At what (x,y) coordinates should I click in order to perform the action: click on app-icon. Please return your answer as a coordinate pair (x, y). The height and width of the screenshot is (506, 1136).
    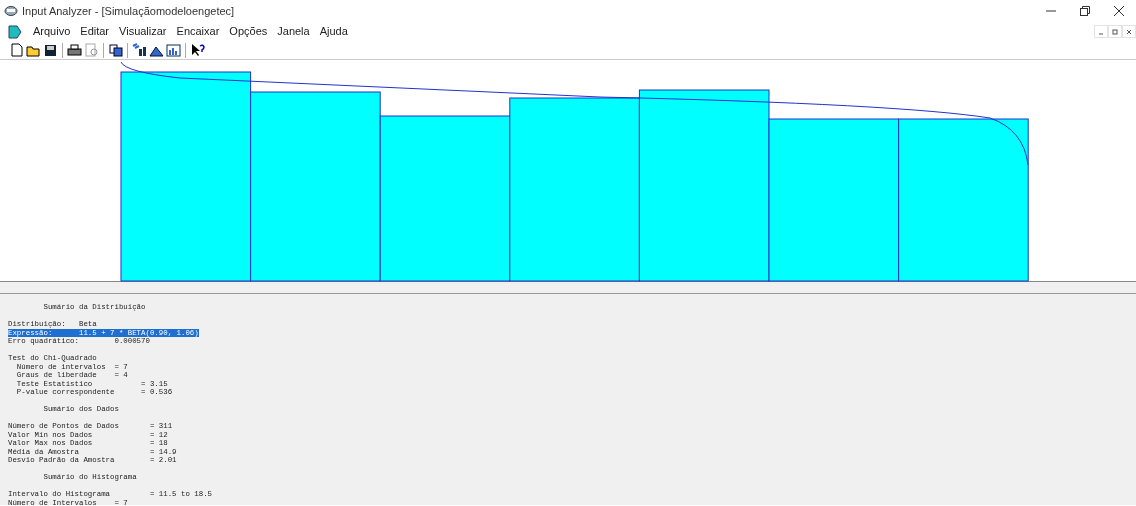
    Looking at the image, I should click on (11, 11).